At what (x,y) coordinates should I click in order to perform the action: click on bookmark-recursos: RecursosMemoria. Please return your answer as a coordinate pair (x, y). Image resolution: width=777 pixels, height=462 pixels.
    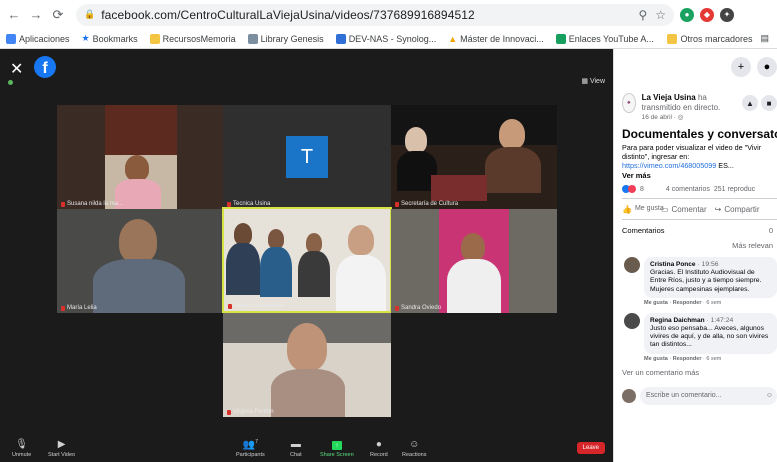
    Looking at the image, I should click on (192, 38).